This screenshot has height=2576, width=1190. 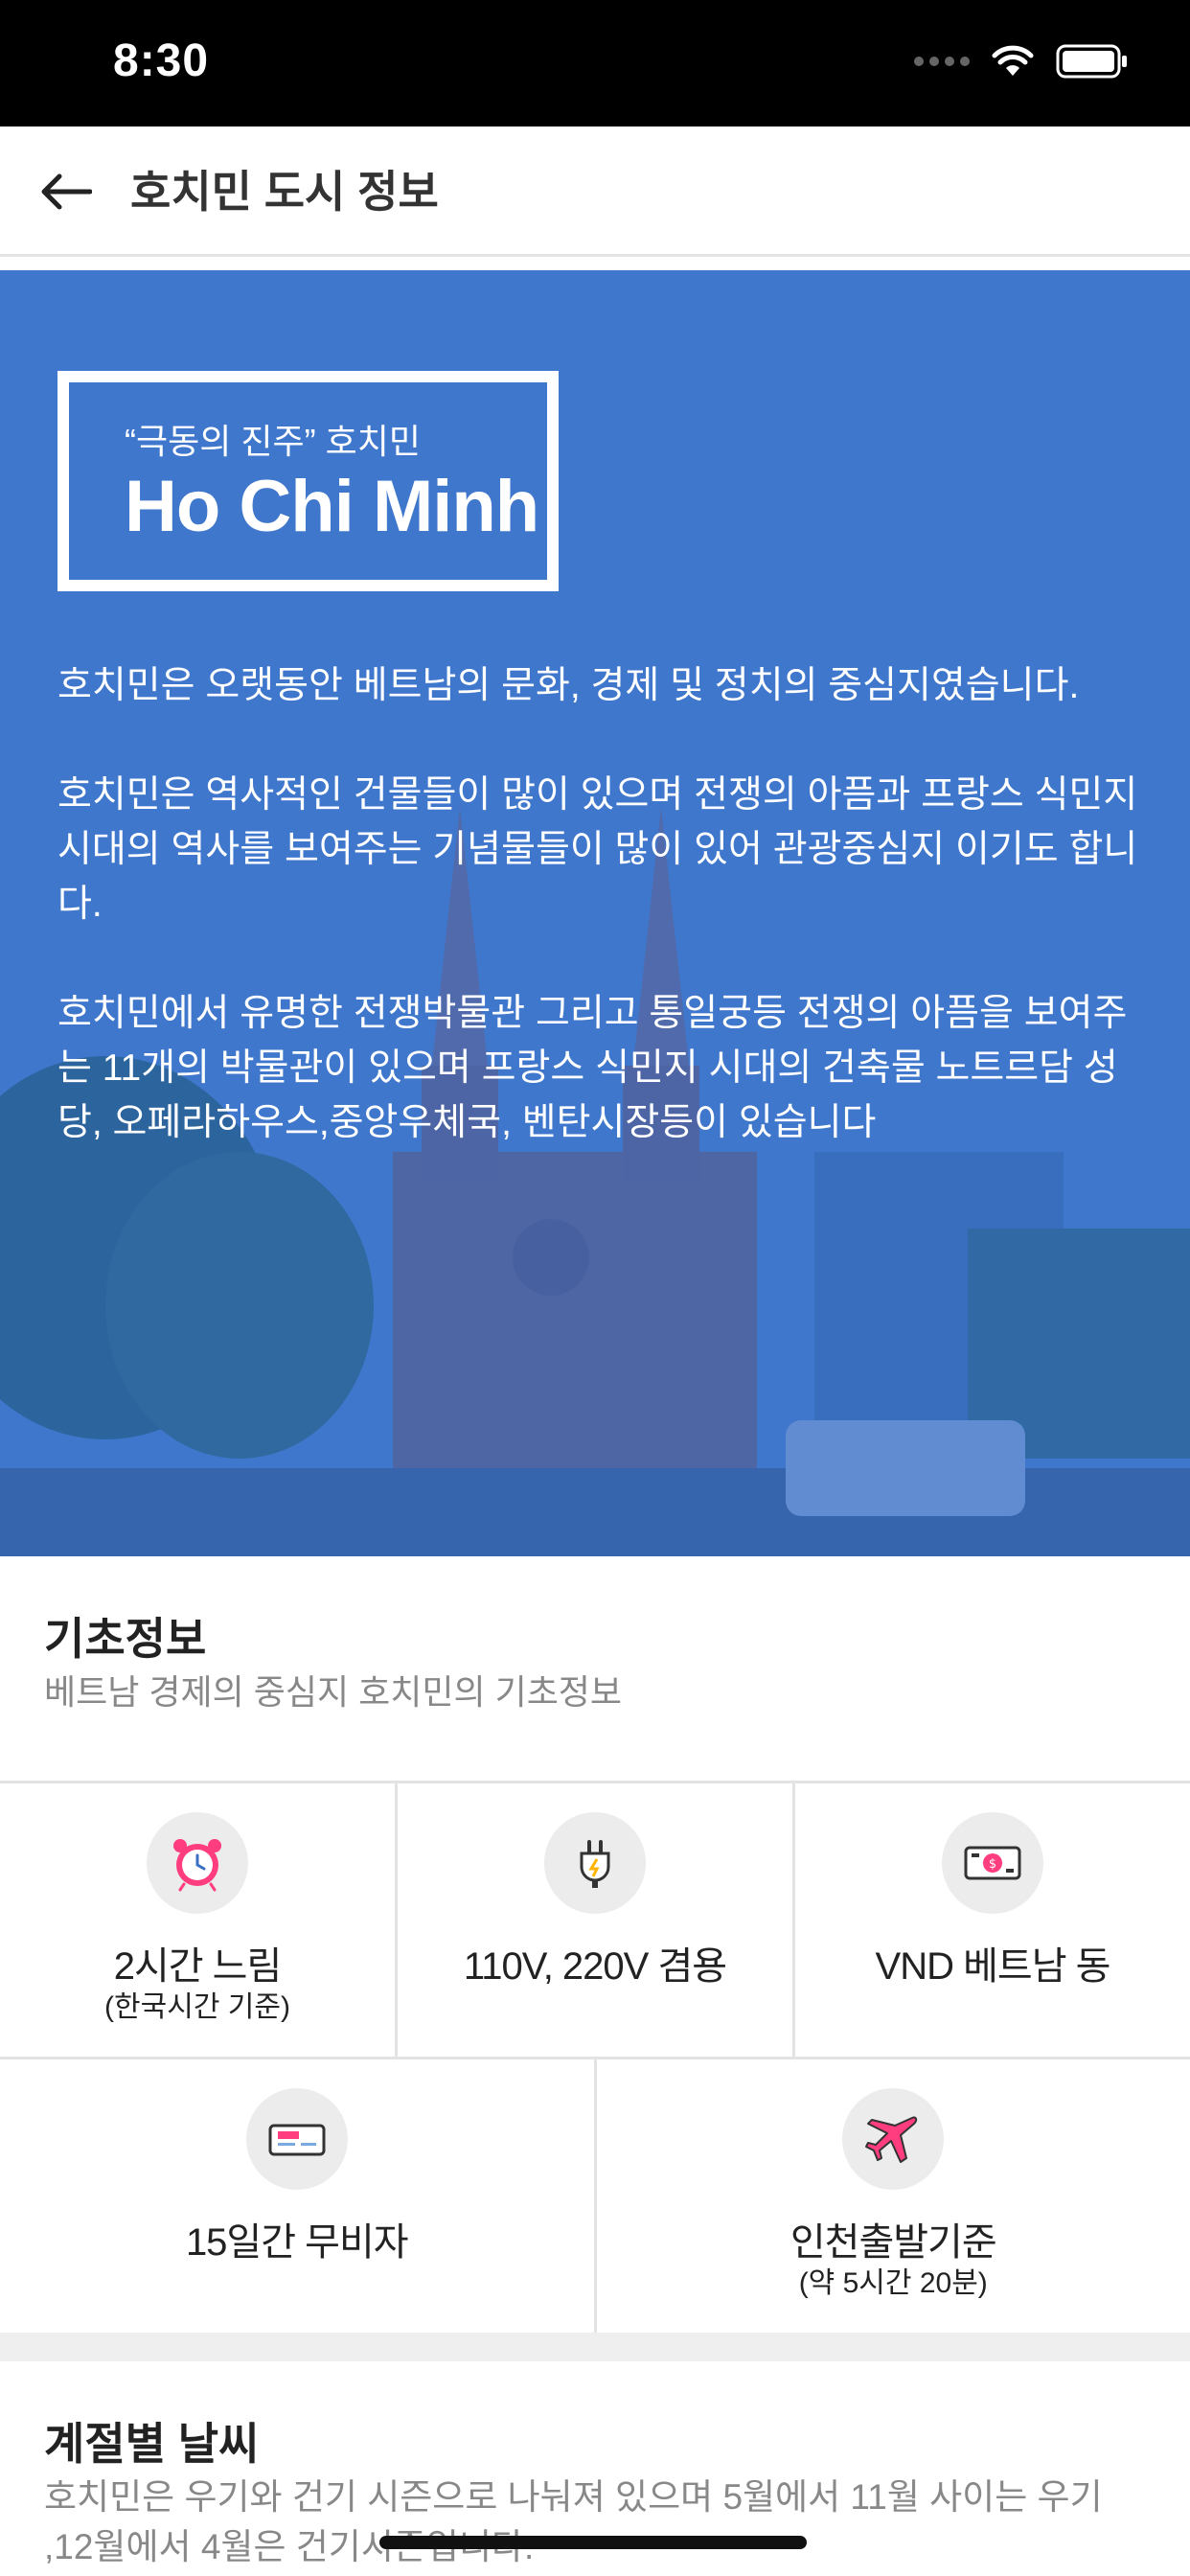 I want to click on info-item-visa: 15일간 무비자, so click(x=298, y=2196).